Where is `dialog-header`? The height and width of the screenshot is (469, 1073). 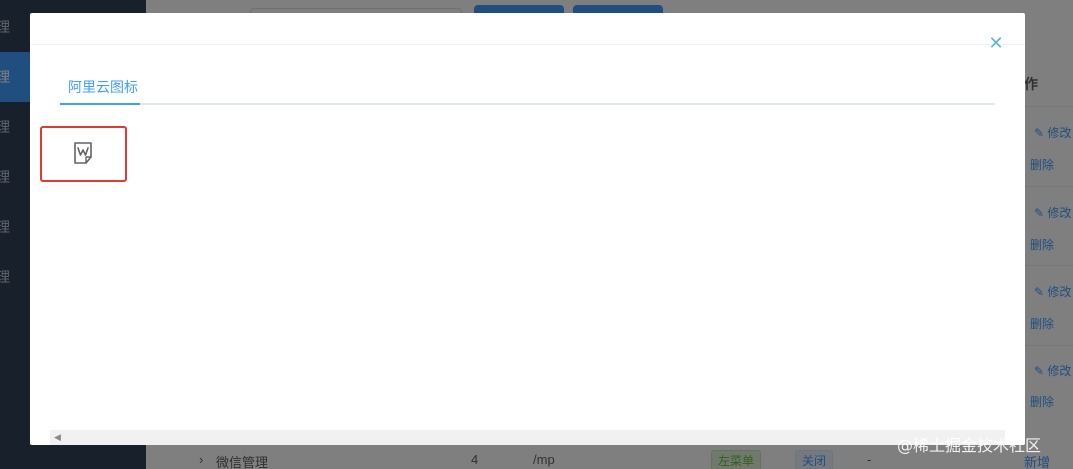
dialog-header is located at coordinates (527, 29).